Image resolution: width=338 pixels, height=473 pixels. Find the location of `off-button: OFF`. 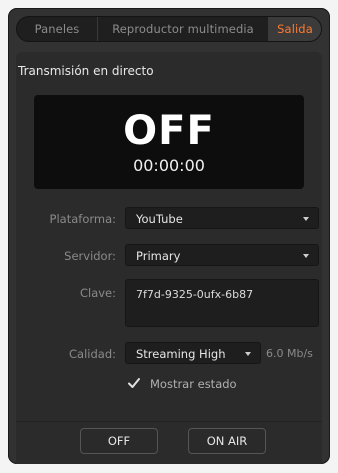

off-button: OFF is located at coordinates (119, 441).